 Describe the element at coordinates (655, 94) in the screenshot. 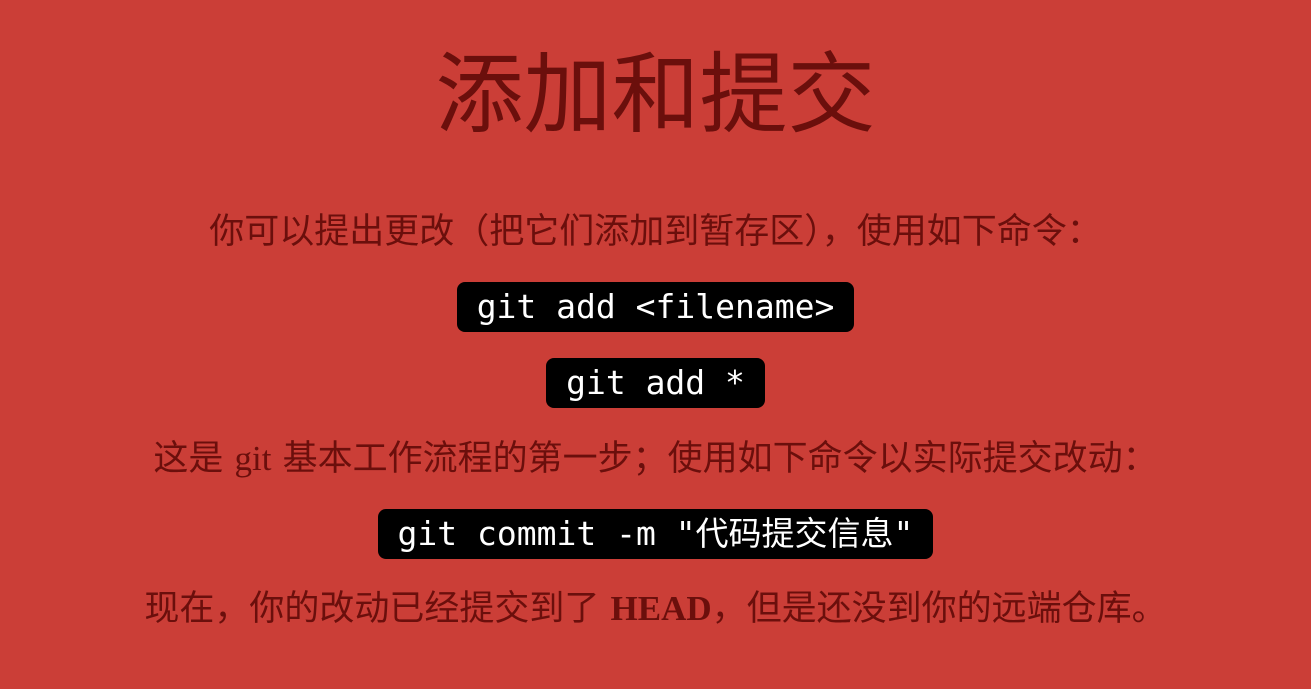

I see `slide-title: 添加和提交` at that location.